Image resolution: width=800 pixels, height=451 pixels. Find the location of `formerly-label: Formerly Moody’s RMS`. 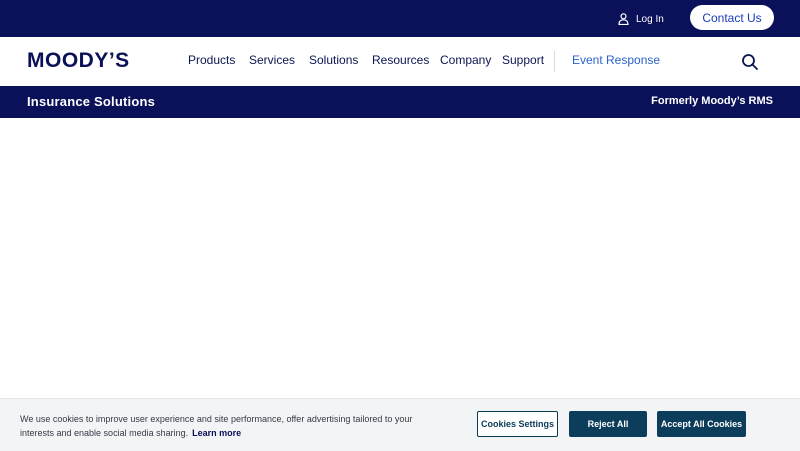

formerly-label: Formerly Moody’s RMS is located at coordinates (712, 101).